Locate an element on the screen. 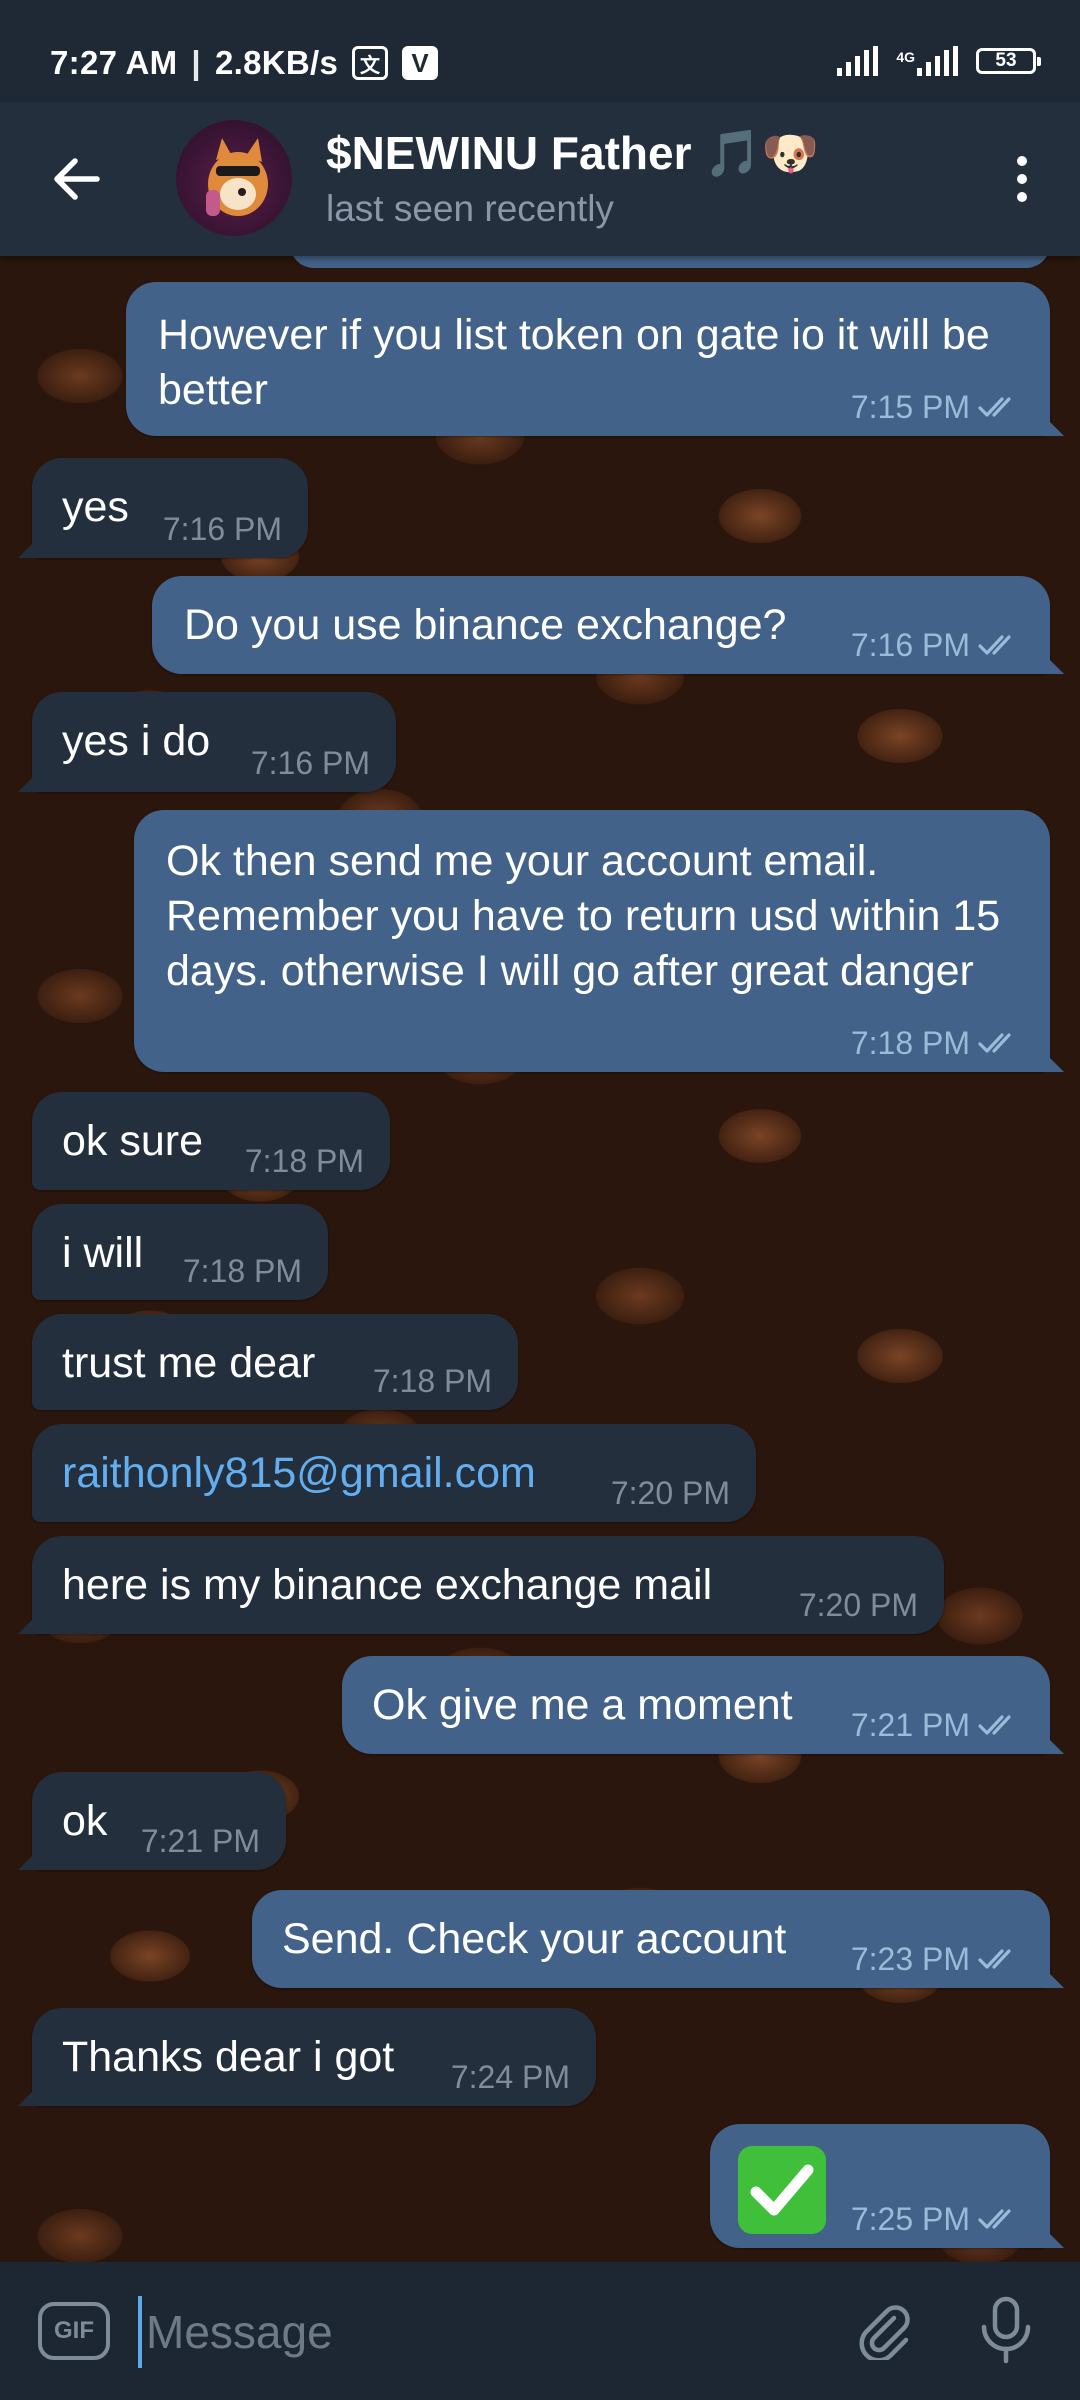  message-outgoing: Do you use binance exchange? 7:16 PM is located at coordinates (608, 625).